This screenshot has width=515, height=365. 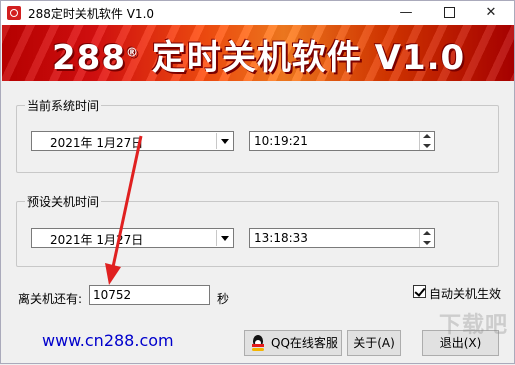 I want to click on banner-title: 288® 定时关机软件 V1.0, so click(x=258, y=54).